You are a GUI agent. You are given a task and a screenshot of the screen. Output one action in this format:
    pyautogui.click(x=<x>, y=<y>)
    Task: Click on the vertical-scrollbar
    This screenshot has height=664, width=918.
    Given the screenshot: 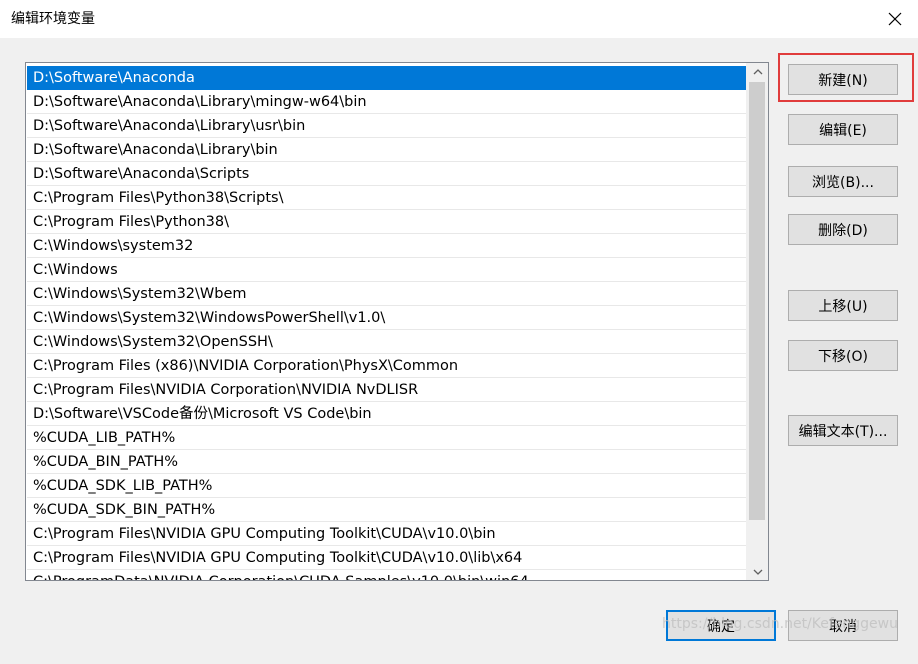 What is the action you would take?
    pyautogui.click(x=757, y=321)
    